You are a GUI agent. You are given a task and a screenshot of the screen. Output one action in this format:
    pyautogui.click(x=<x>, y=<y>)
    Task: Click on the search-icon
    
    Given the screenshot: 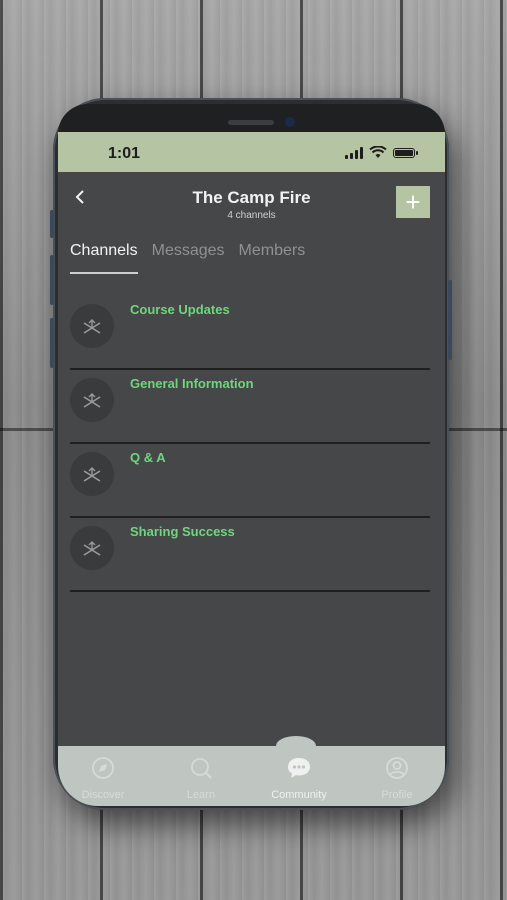 What is the action you would take?
    pyautogui.click(x=201, y=768)
    